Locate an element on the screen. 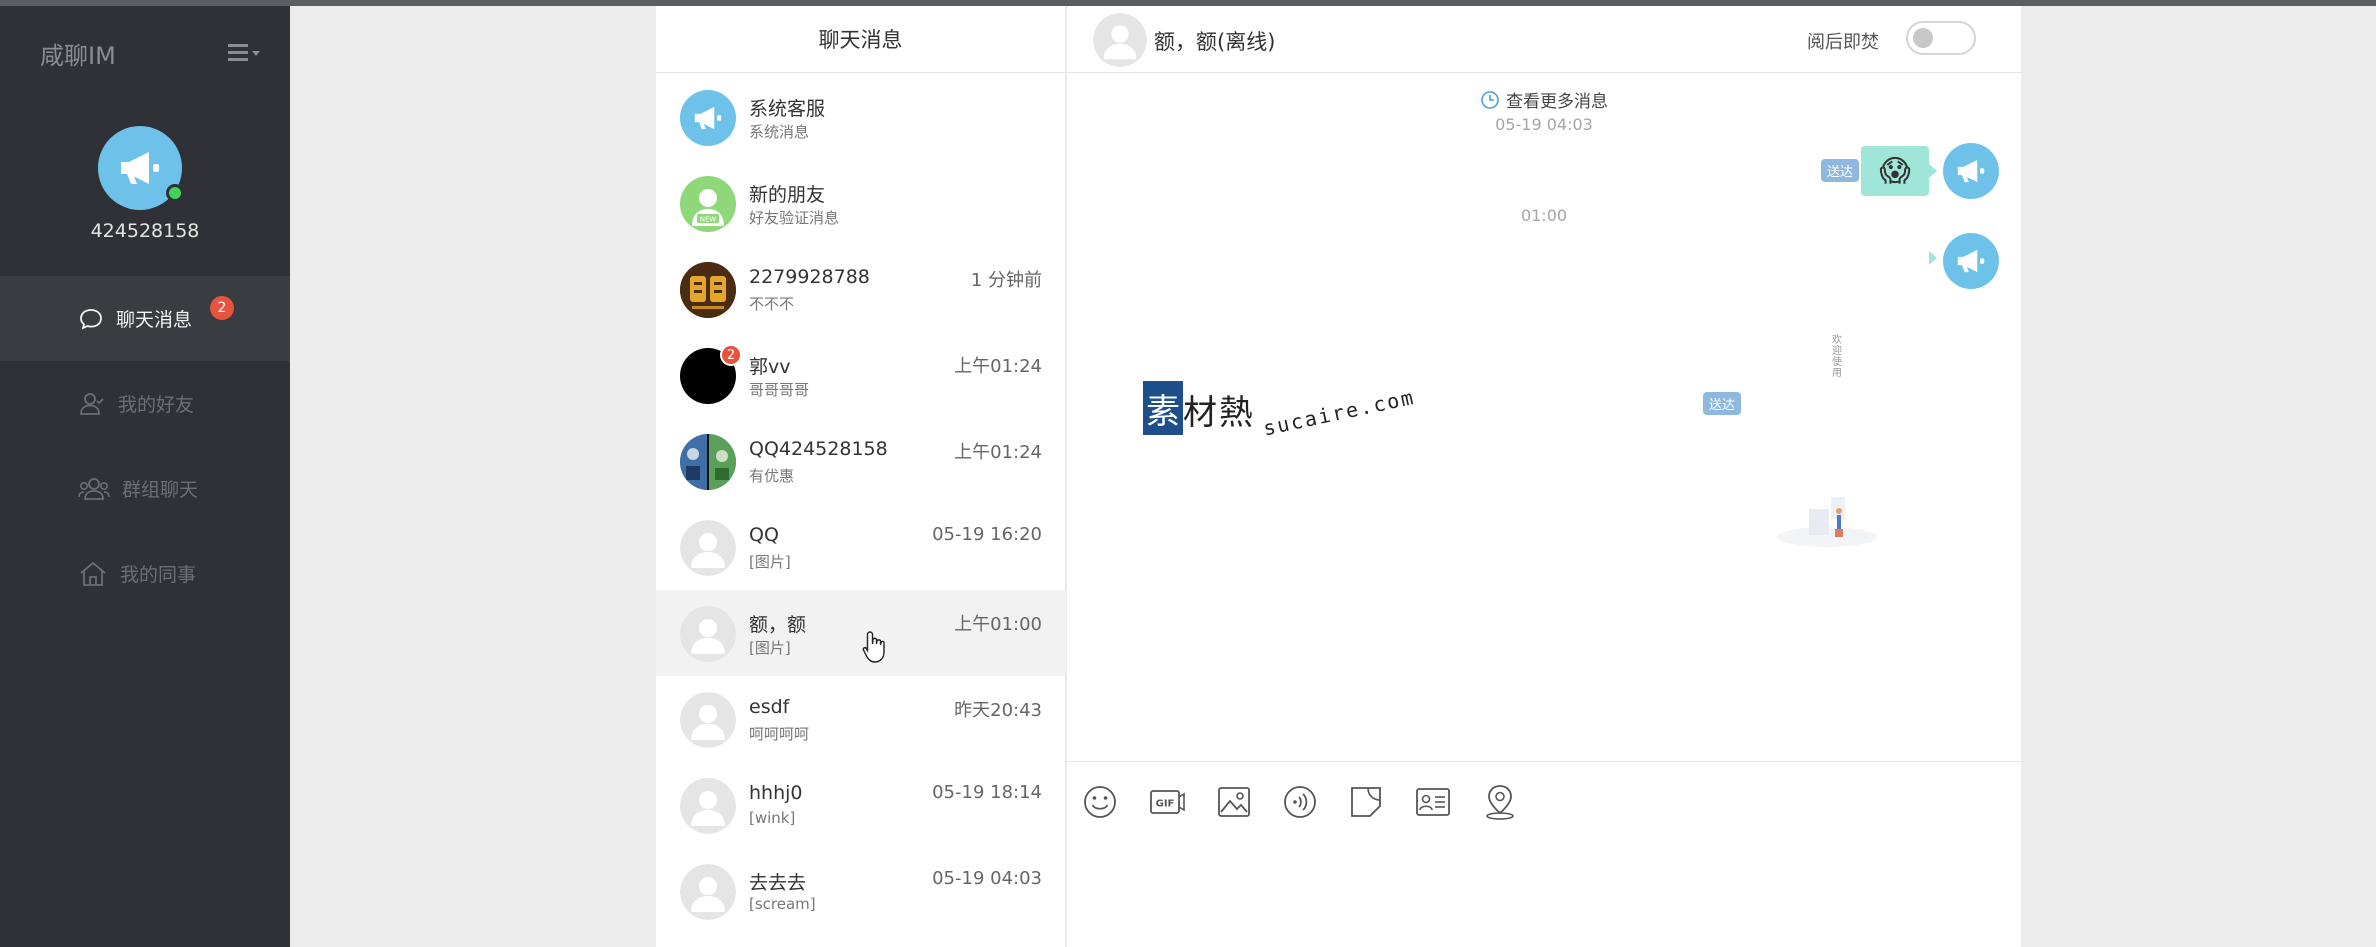 The width and height of the screenshot is (2376, 947). conversation-name: QQ424528158 is located at coordinates (818, 449).